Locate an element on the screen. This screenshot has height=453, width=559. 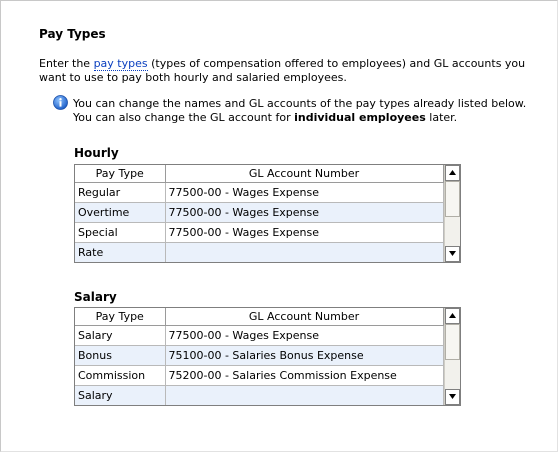
hourly-scrollbar is located at coordinates (452, 213).